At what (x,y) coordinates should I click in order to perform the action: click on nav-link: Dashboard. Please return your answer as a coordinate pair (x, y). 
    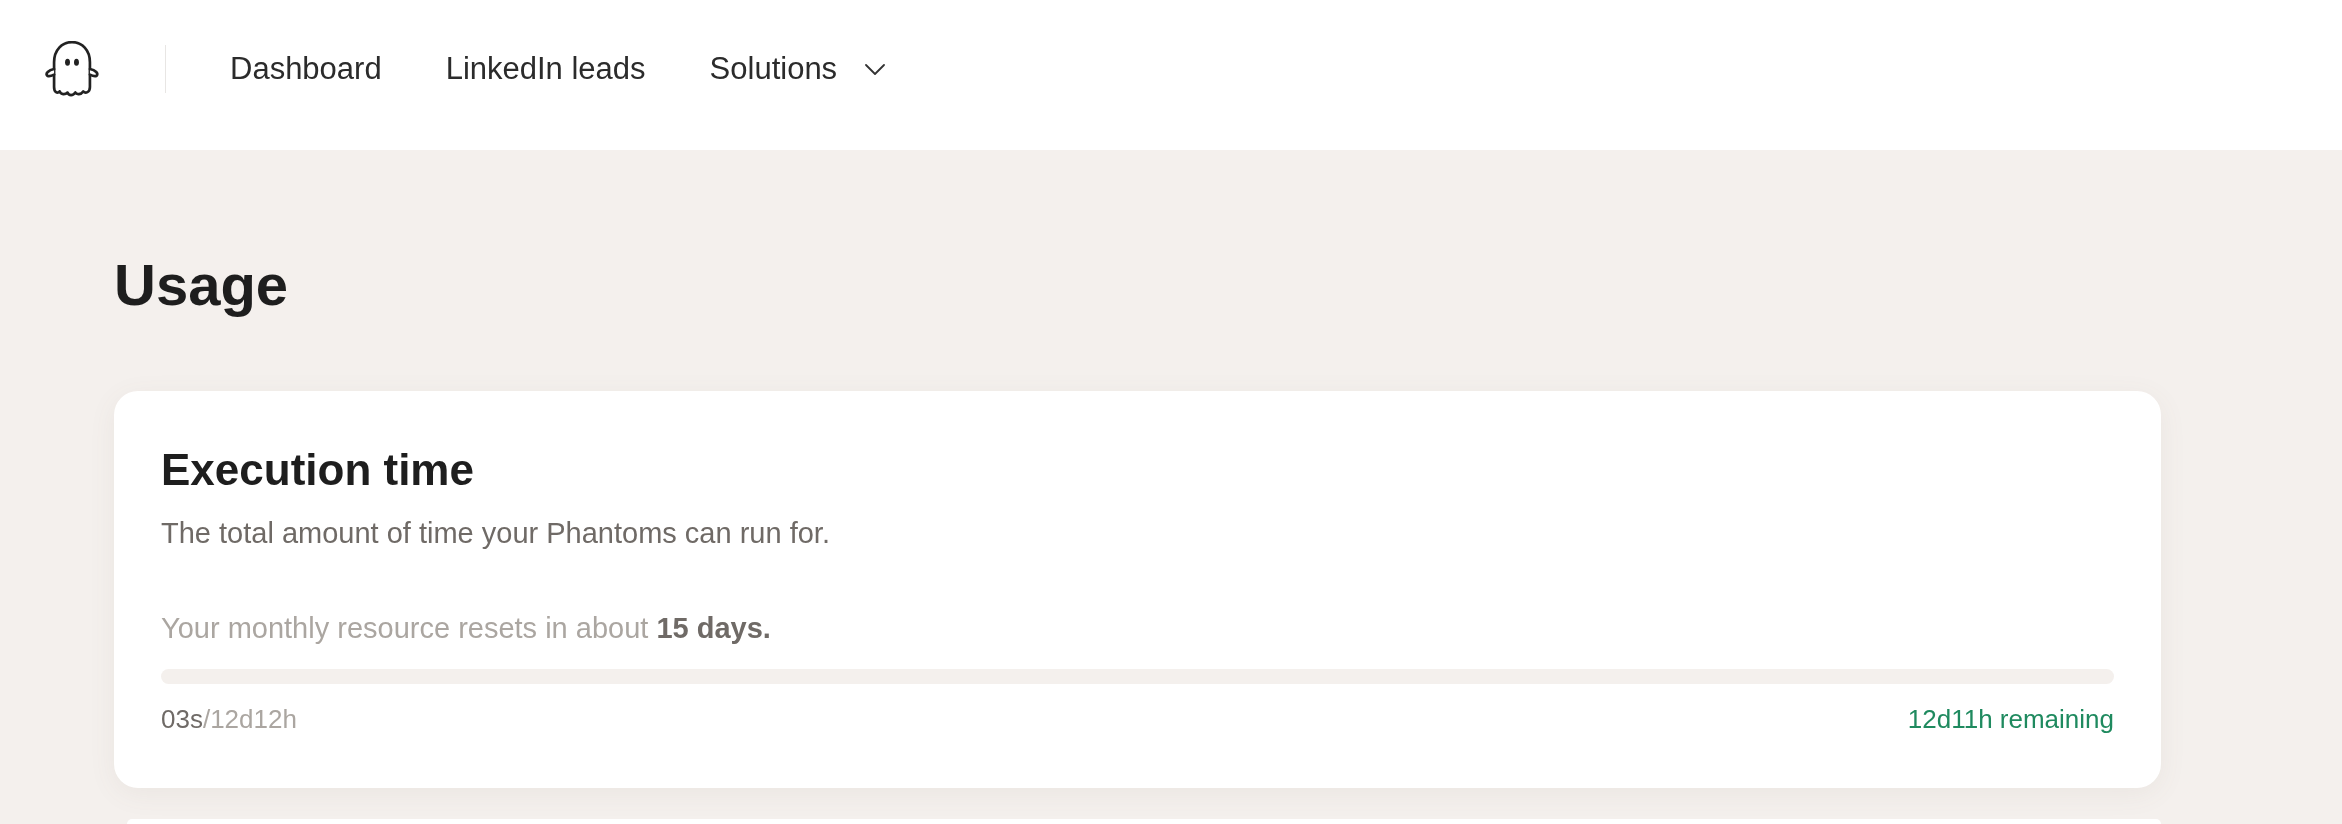
    Looking at the image, I should click on (306, 69).